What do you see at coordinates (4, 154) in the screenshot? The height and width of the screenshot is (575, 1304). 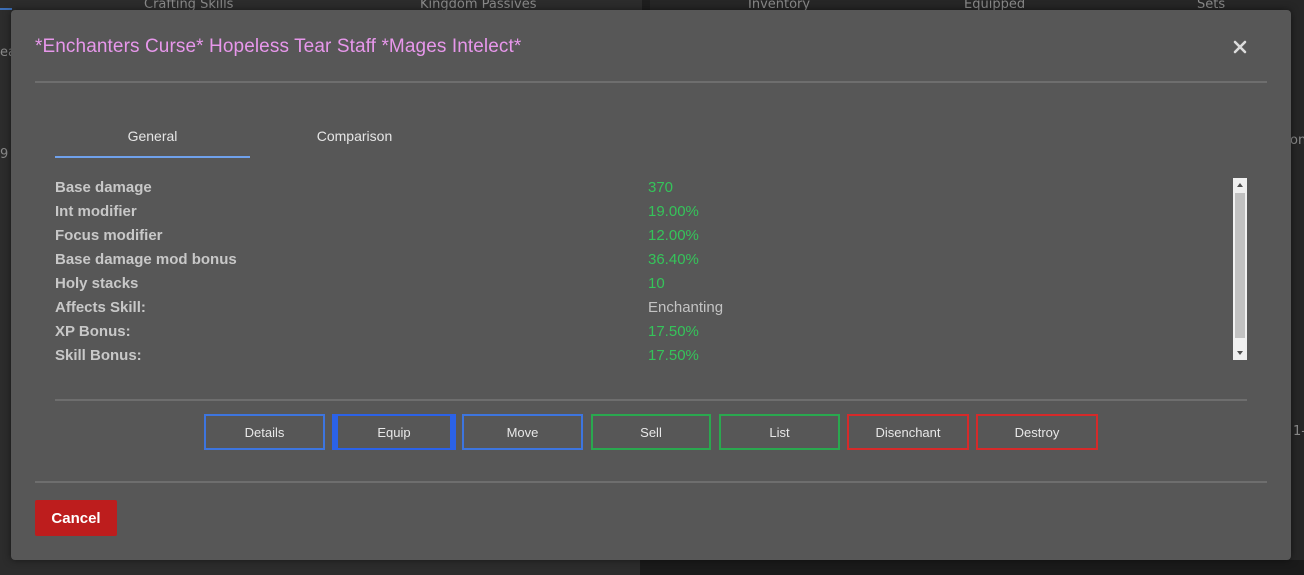 I see `background-text-fragment: 9` at bounding box center [4, 154].